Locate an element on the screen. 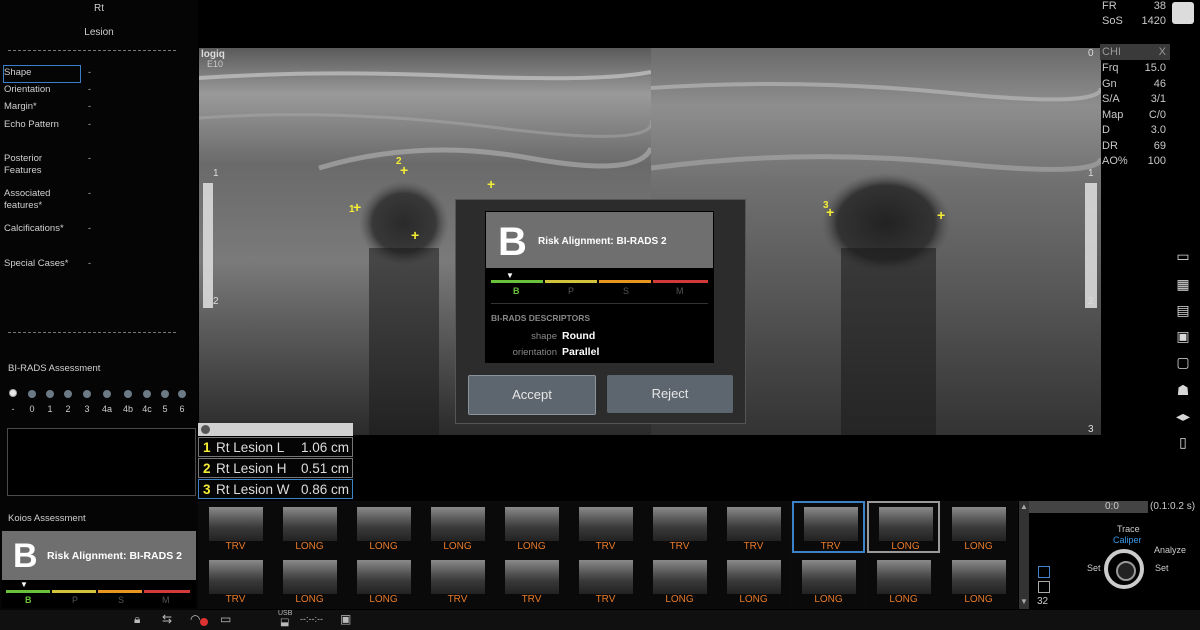  birads-radio-4b is located at coordinates (128, 394).